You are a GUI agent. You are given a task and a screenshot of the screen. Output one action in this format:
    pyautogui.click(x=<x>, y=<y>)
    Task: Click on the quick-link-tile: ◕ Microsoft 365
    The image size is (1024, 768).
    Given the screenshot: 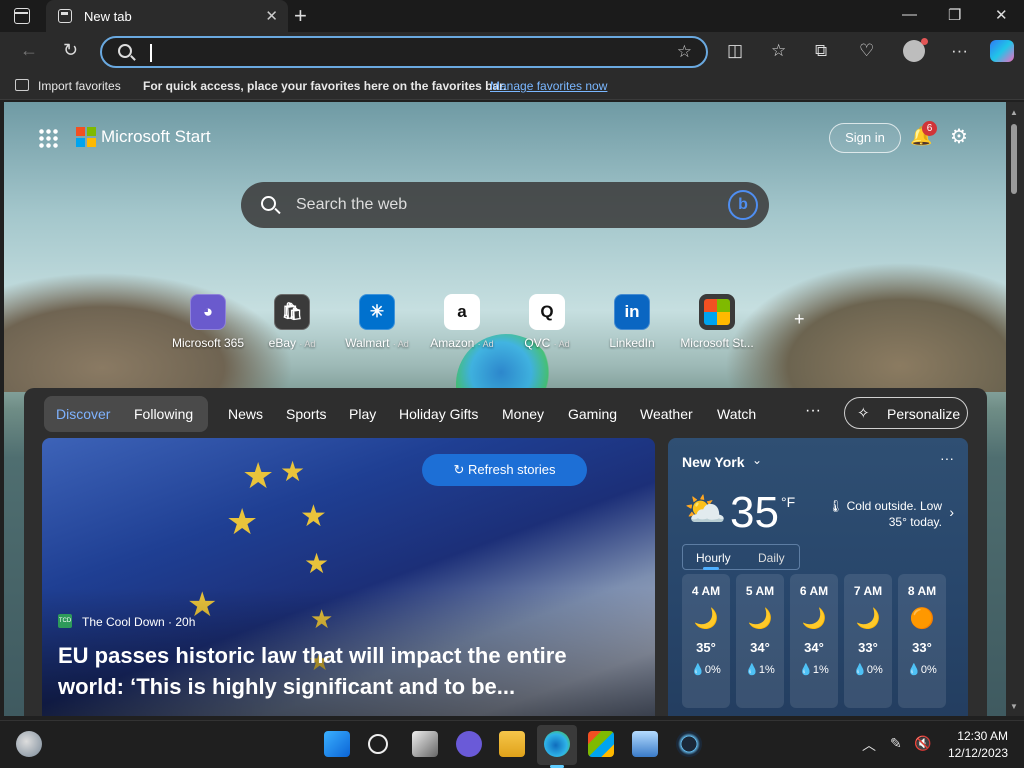 What is the action you would take?
    pyautogui.click(x=208, y=322)
    